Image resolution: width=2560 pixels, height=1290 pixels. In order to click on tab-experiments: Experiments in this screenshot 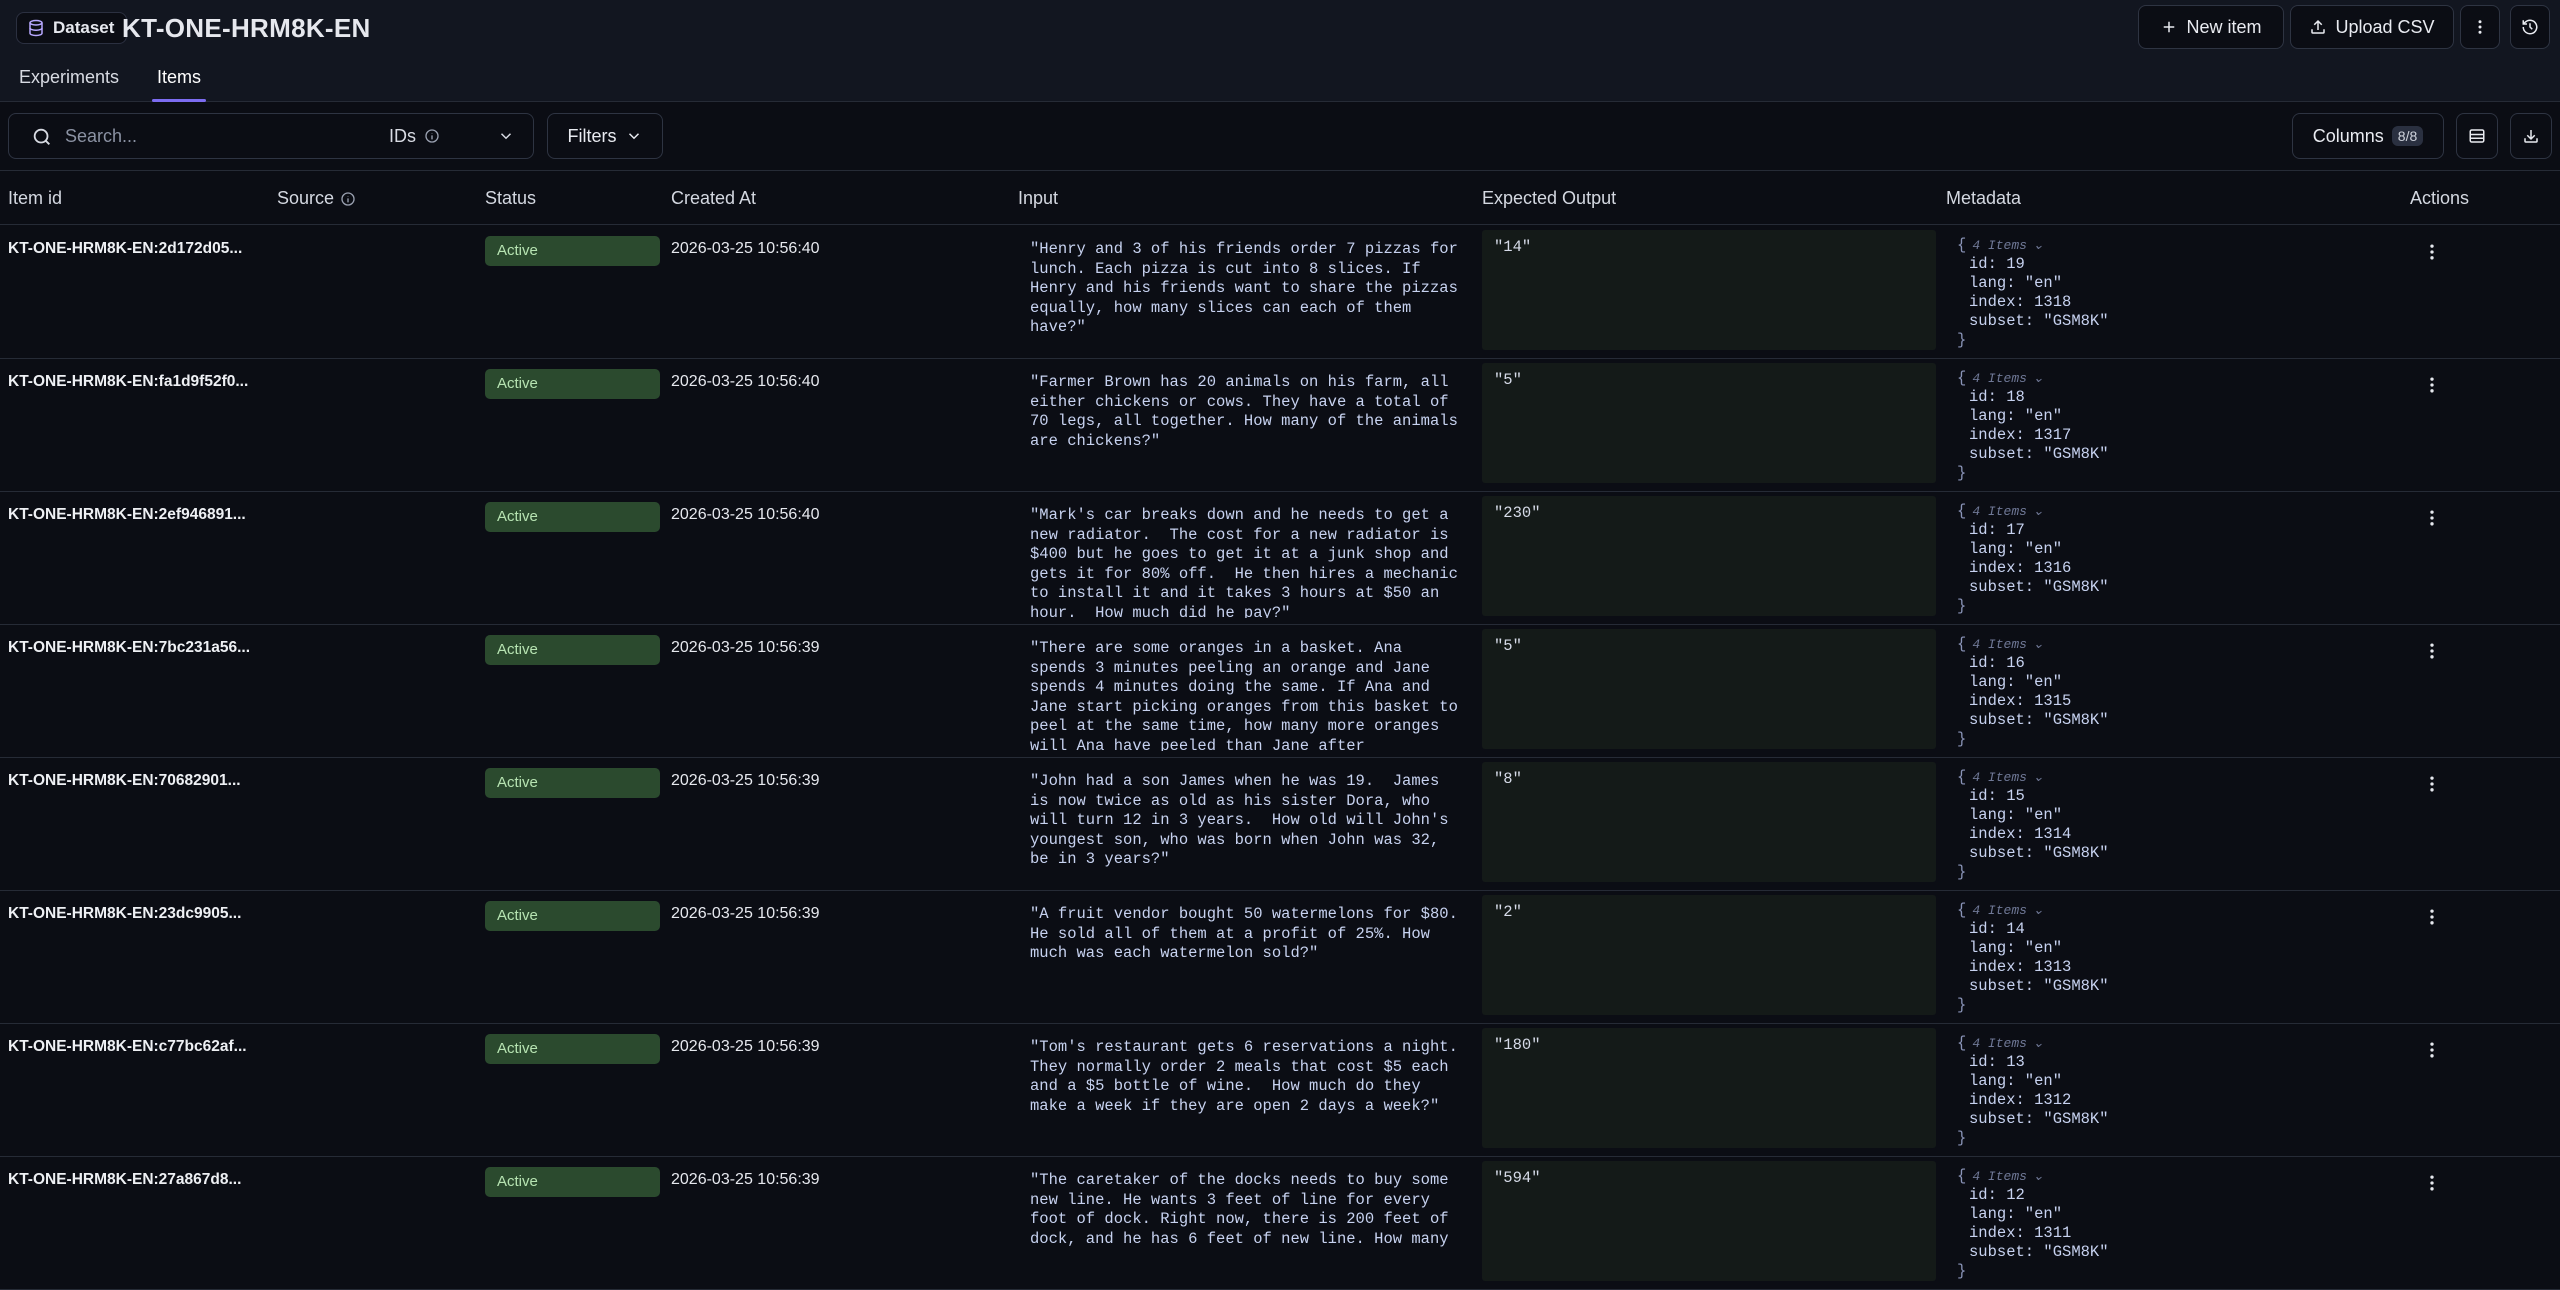, I will do `click(69, 82)`.